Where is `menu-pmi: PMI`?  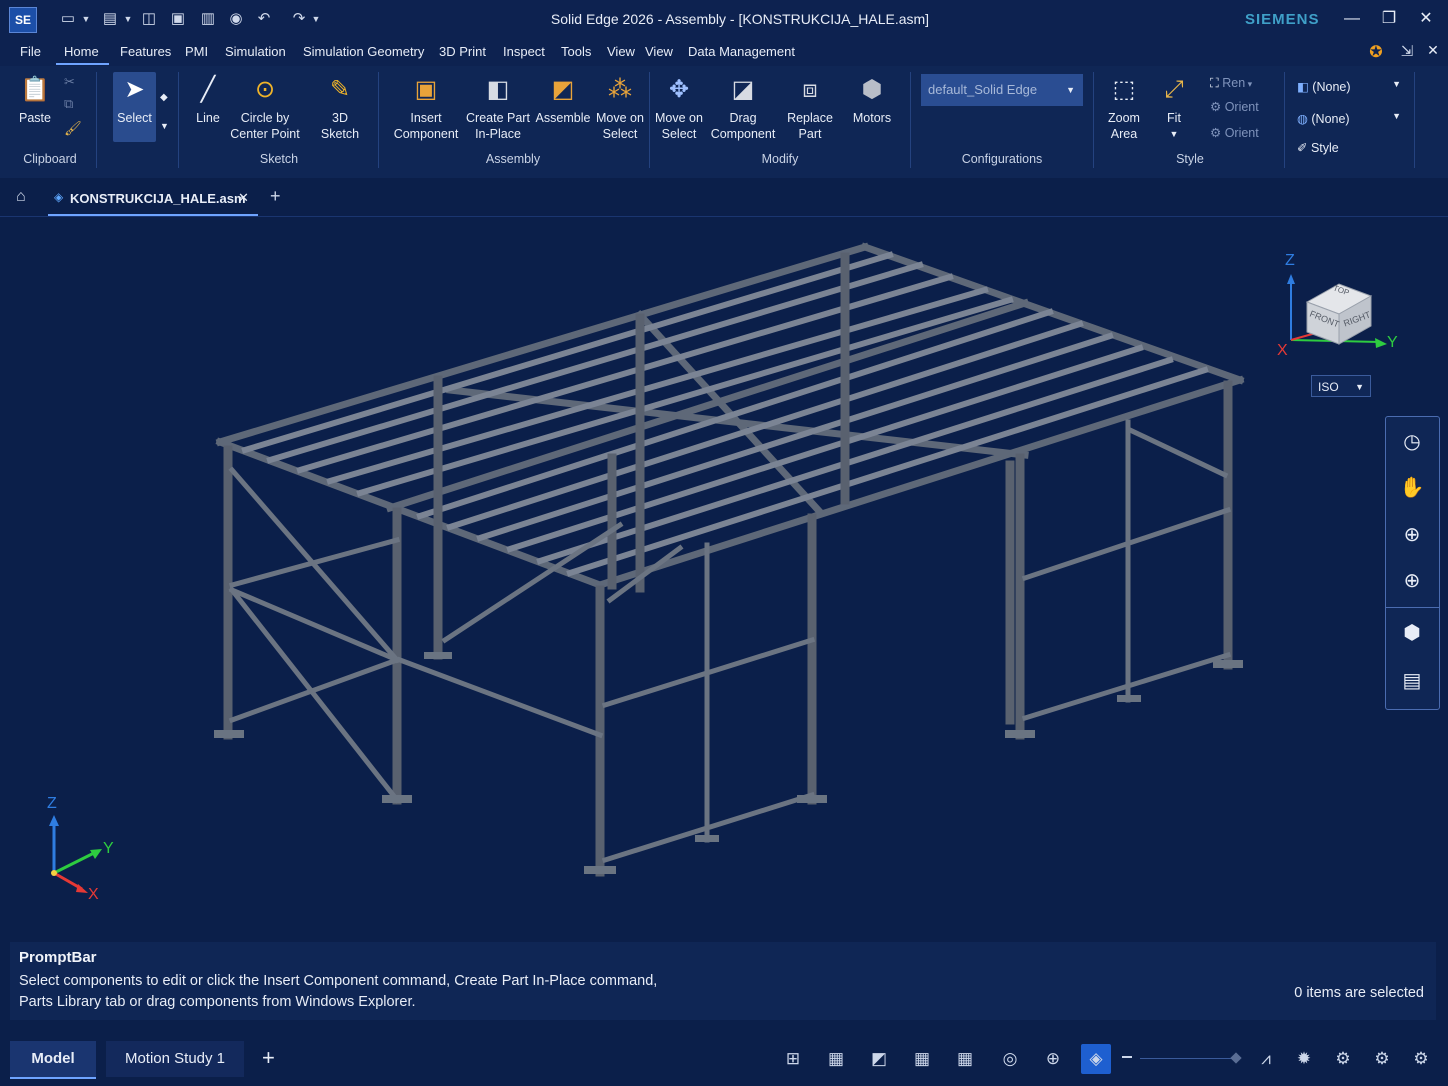
menu-pmi: PMI is located at coordinates (196, 51).